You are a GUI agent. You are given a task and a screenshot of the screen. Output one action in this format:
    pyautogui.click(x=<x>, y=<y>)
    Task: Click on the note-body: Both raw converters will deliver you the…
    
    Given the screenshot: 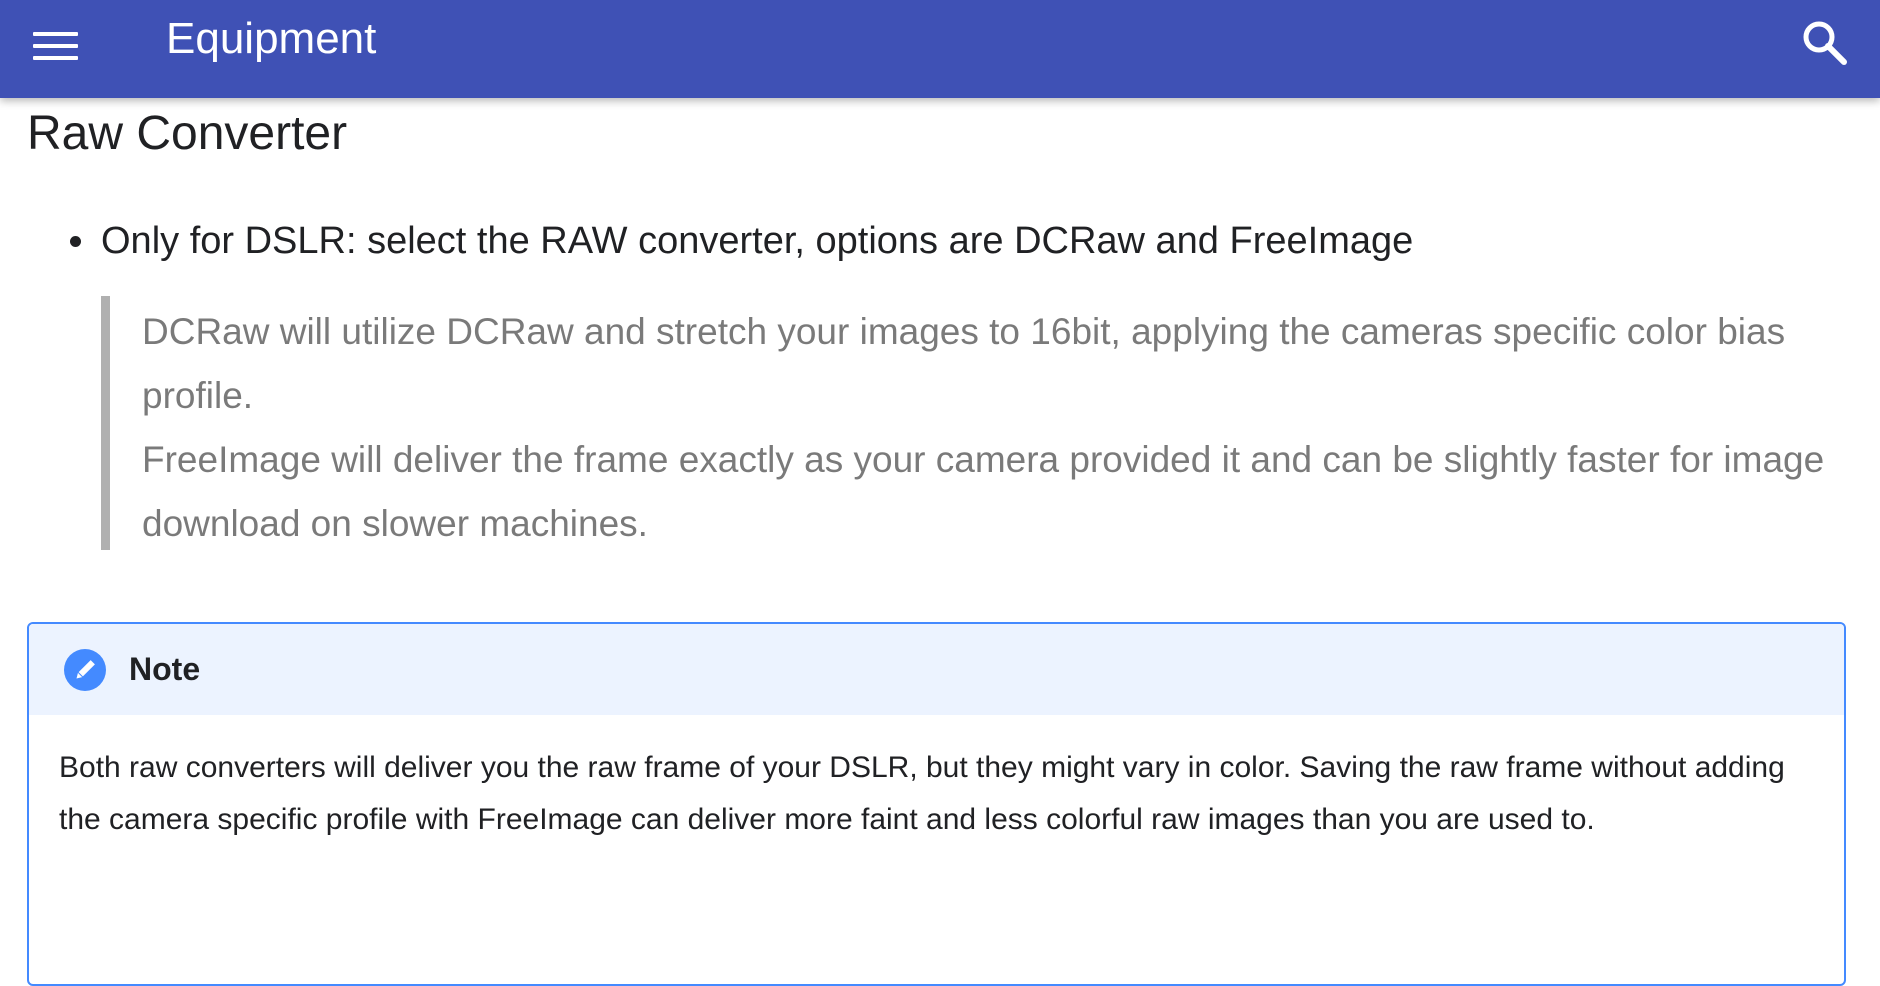 What is the action you would take?
    pyautogui.click(x=922, y=793)
    